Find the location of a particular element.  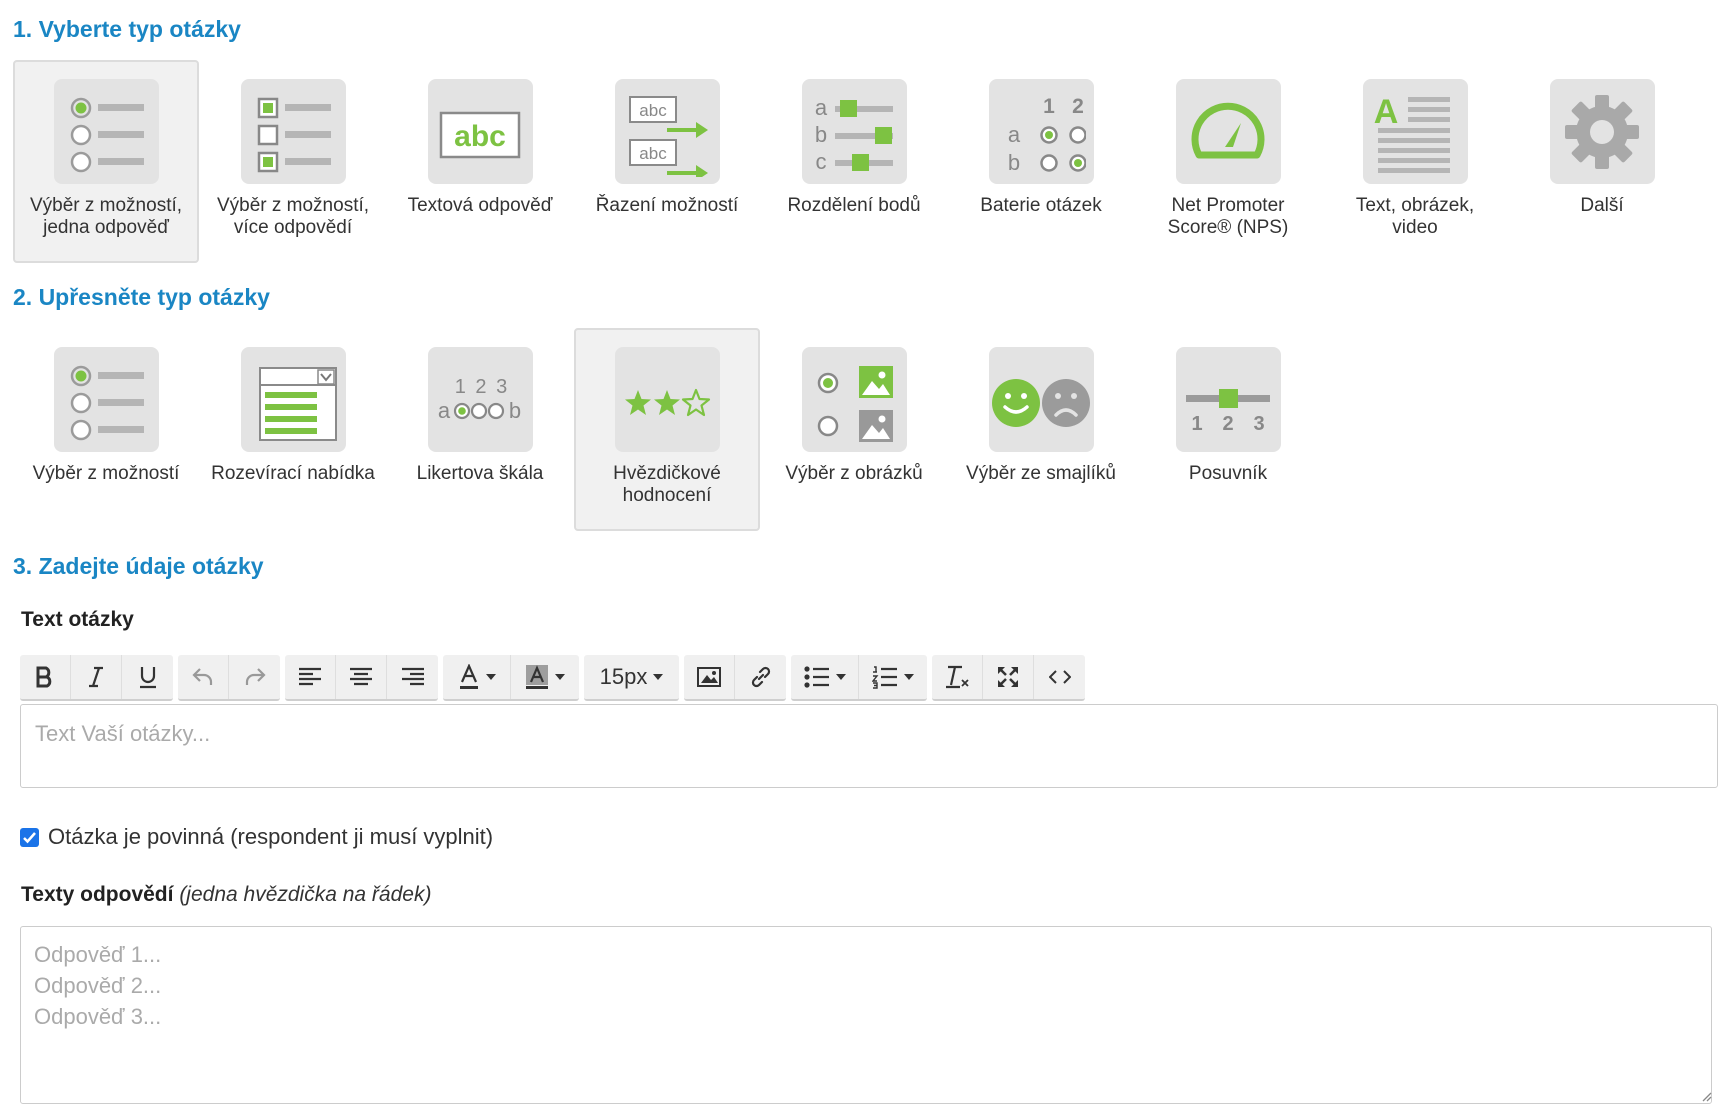

smiley-icon is located at coordinates (1041, 399).